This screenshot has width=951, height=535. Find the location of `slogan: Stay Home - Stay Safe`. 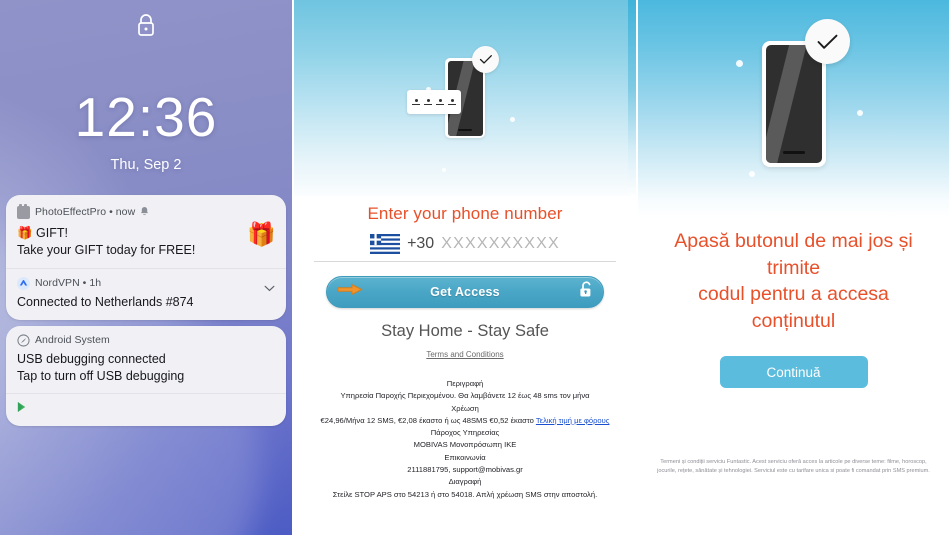

slogan: Stay Home - Stay Safe is located at coordinates (465, 331).